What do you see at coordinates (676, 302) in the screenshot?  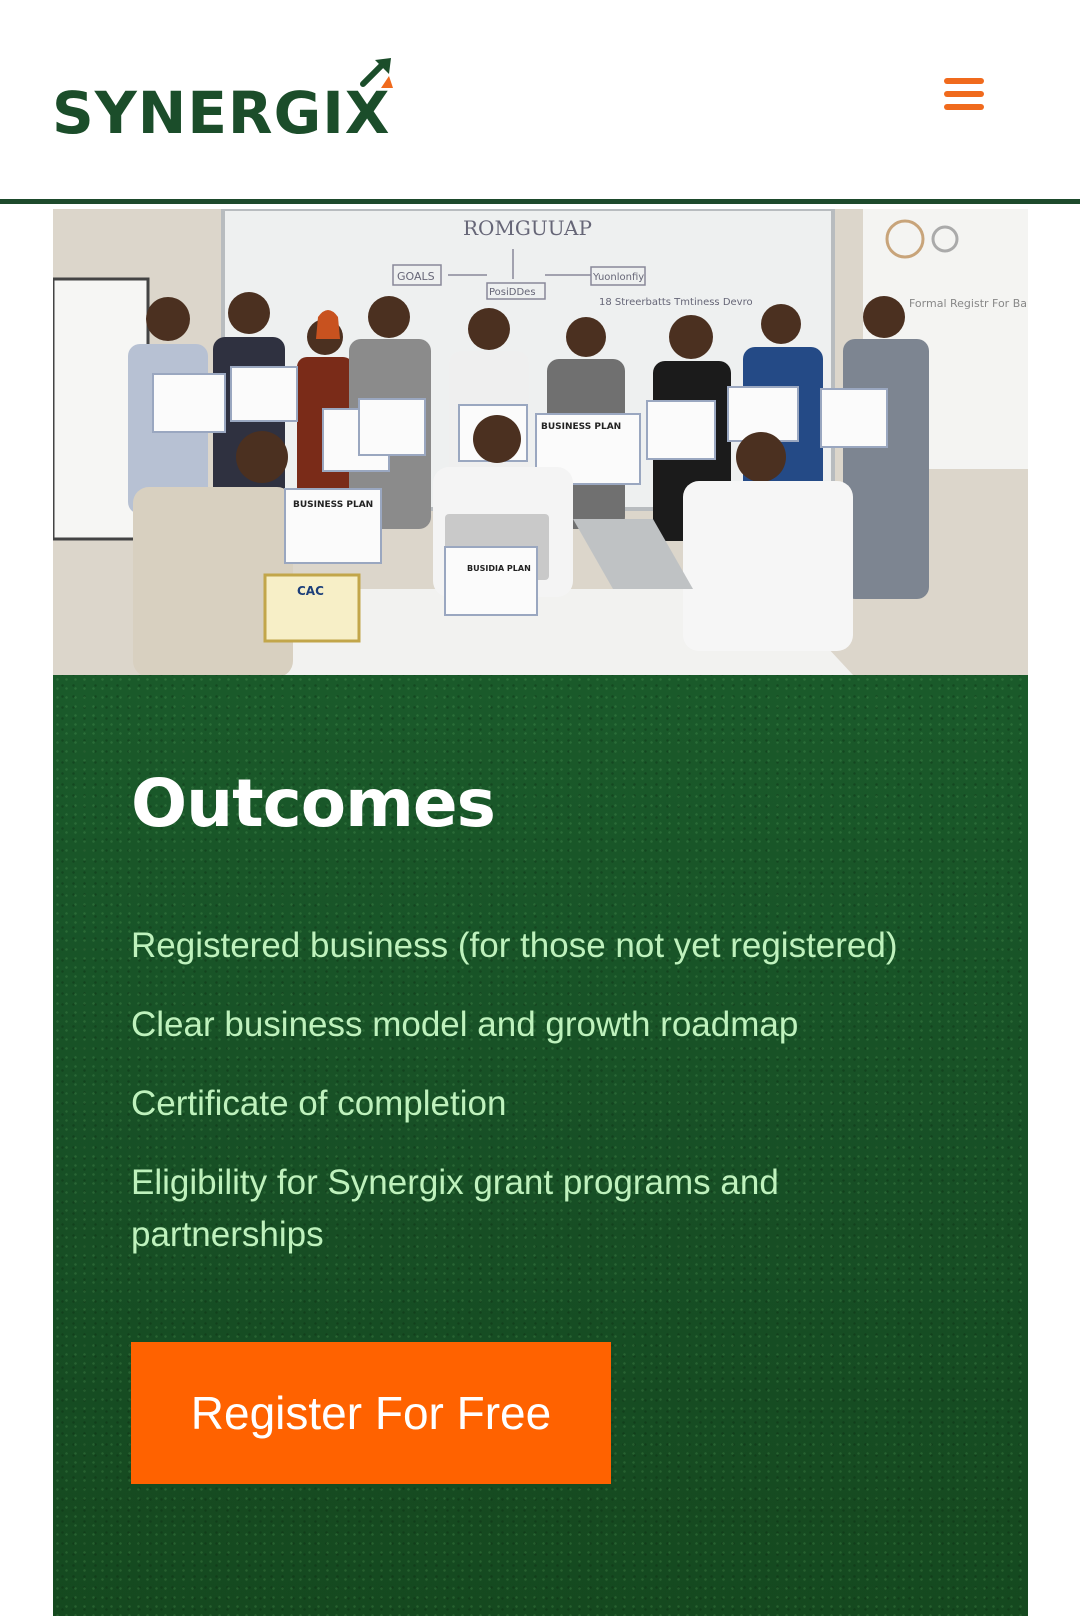 I see `board-word-4: 18 Streerbatts Tmtiness Devro` at bounding box center [676, 302].